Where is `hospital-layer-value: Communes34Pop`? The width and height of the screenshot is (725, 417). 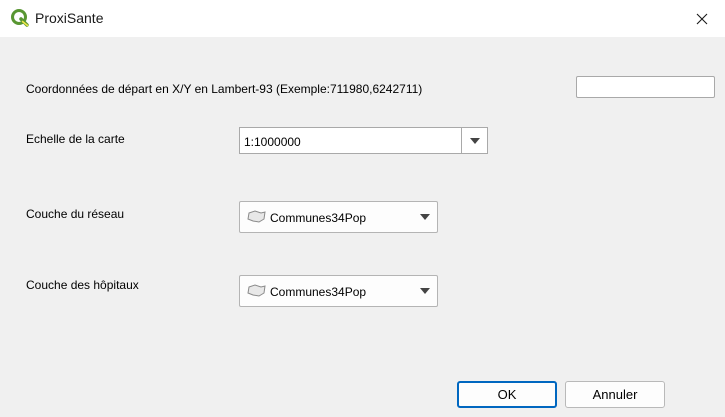 hospital-layer-value: Communes34Pop is located at coordinates (318, 292).